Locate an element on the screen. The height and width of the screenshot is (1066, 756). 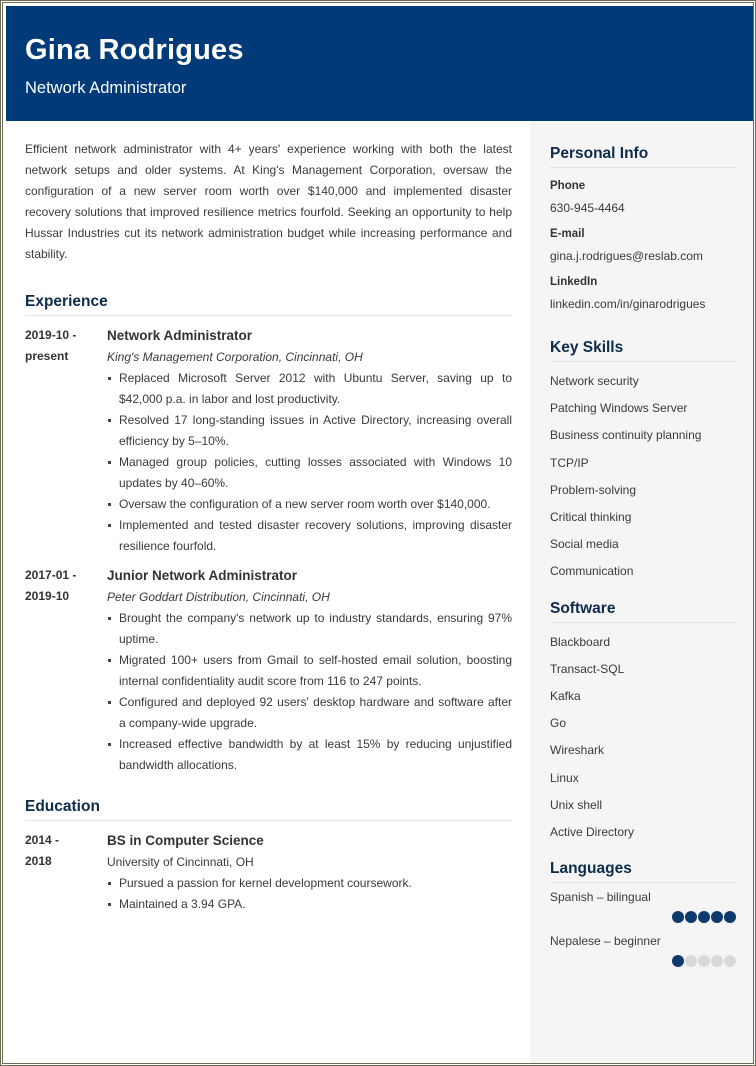
language-name: Nepalese – beginner is located at coordinates (605, 941).